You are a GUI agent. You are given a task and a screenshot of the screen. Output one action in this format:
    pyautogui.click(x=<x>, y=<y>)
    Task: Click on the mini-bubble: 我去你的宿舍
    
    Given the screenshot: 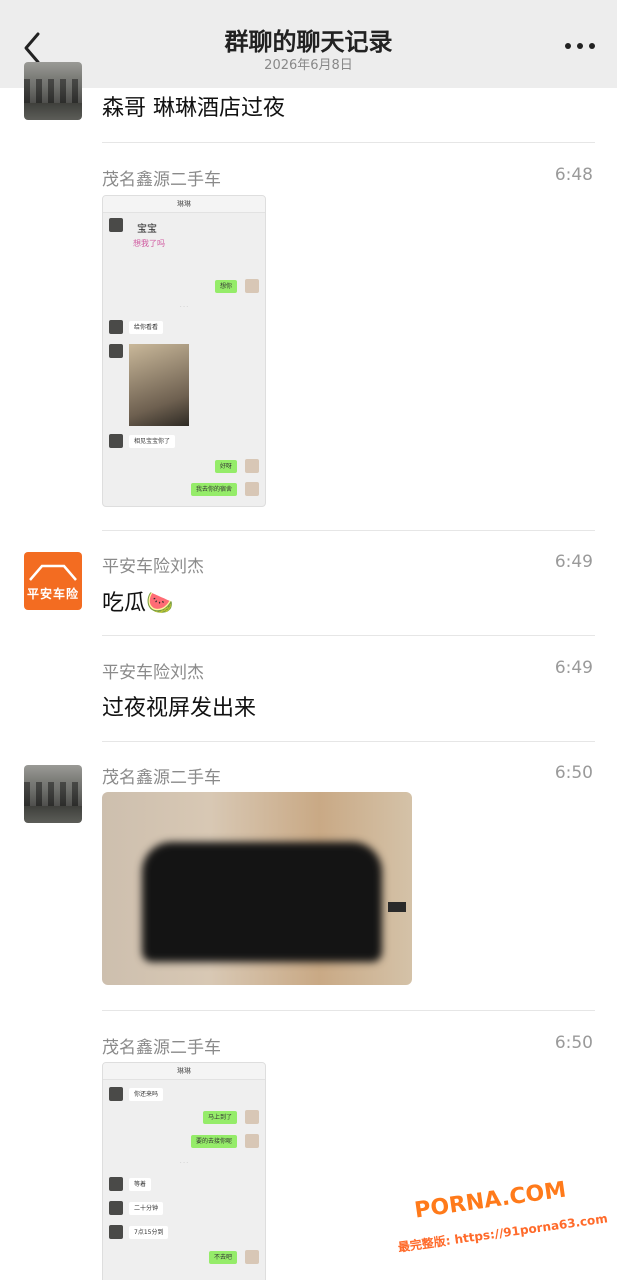 What is the action you would take?
    pyautogui.click(x=213, y=489)
    